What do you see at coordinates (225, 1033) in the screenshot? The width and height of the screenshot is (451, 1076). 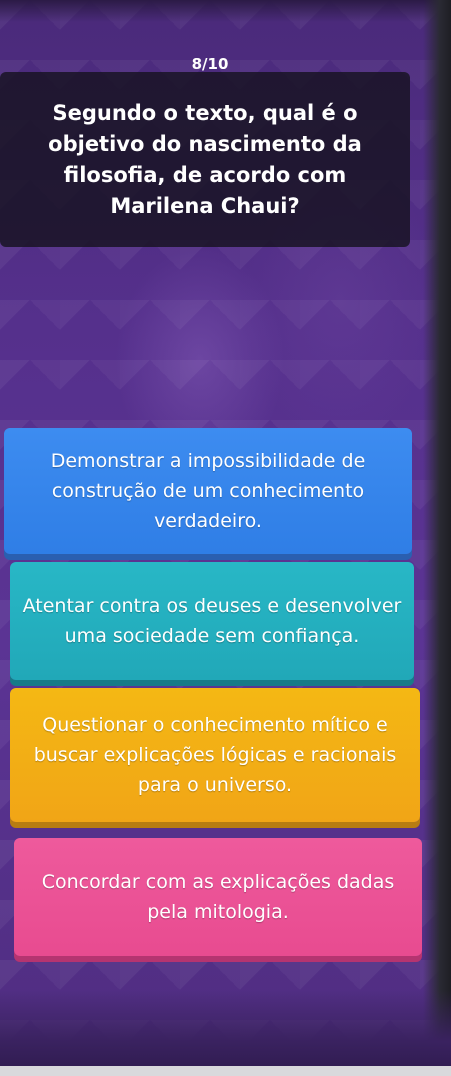 I see `bottom-bar` at bounding box center [225, 1033].